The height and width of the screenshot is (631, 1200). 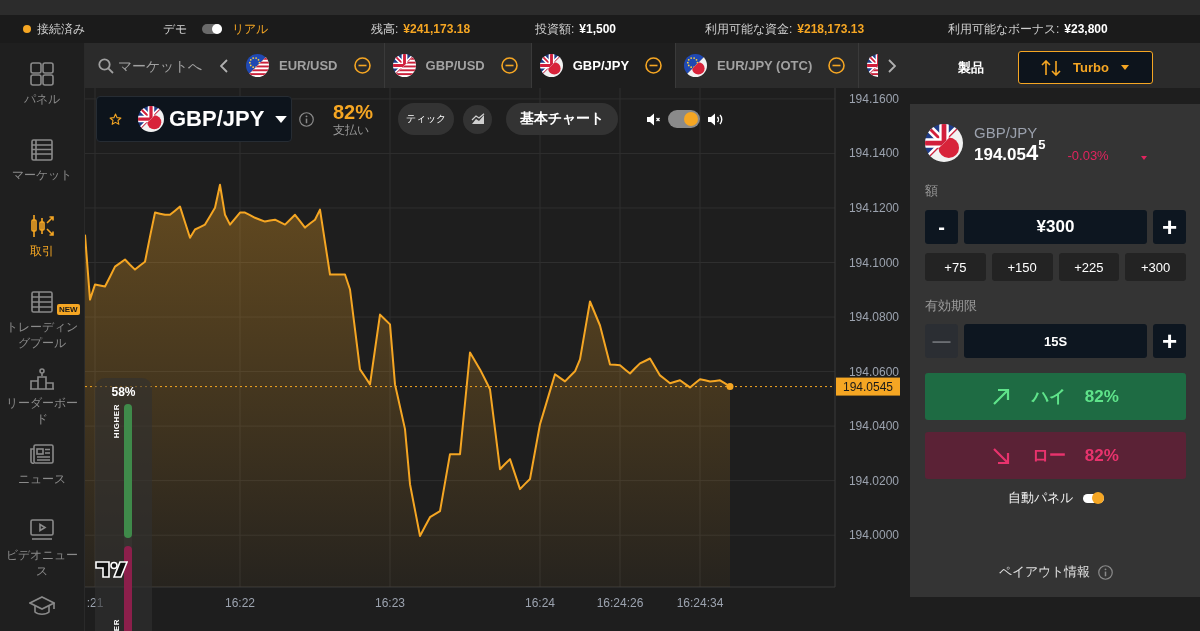 I want to click on sidebar-item: NEW トレーディングプール, so click(x=42, y=328).